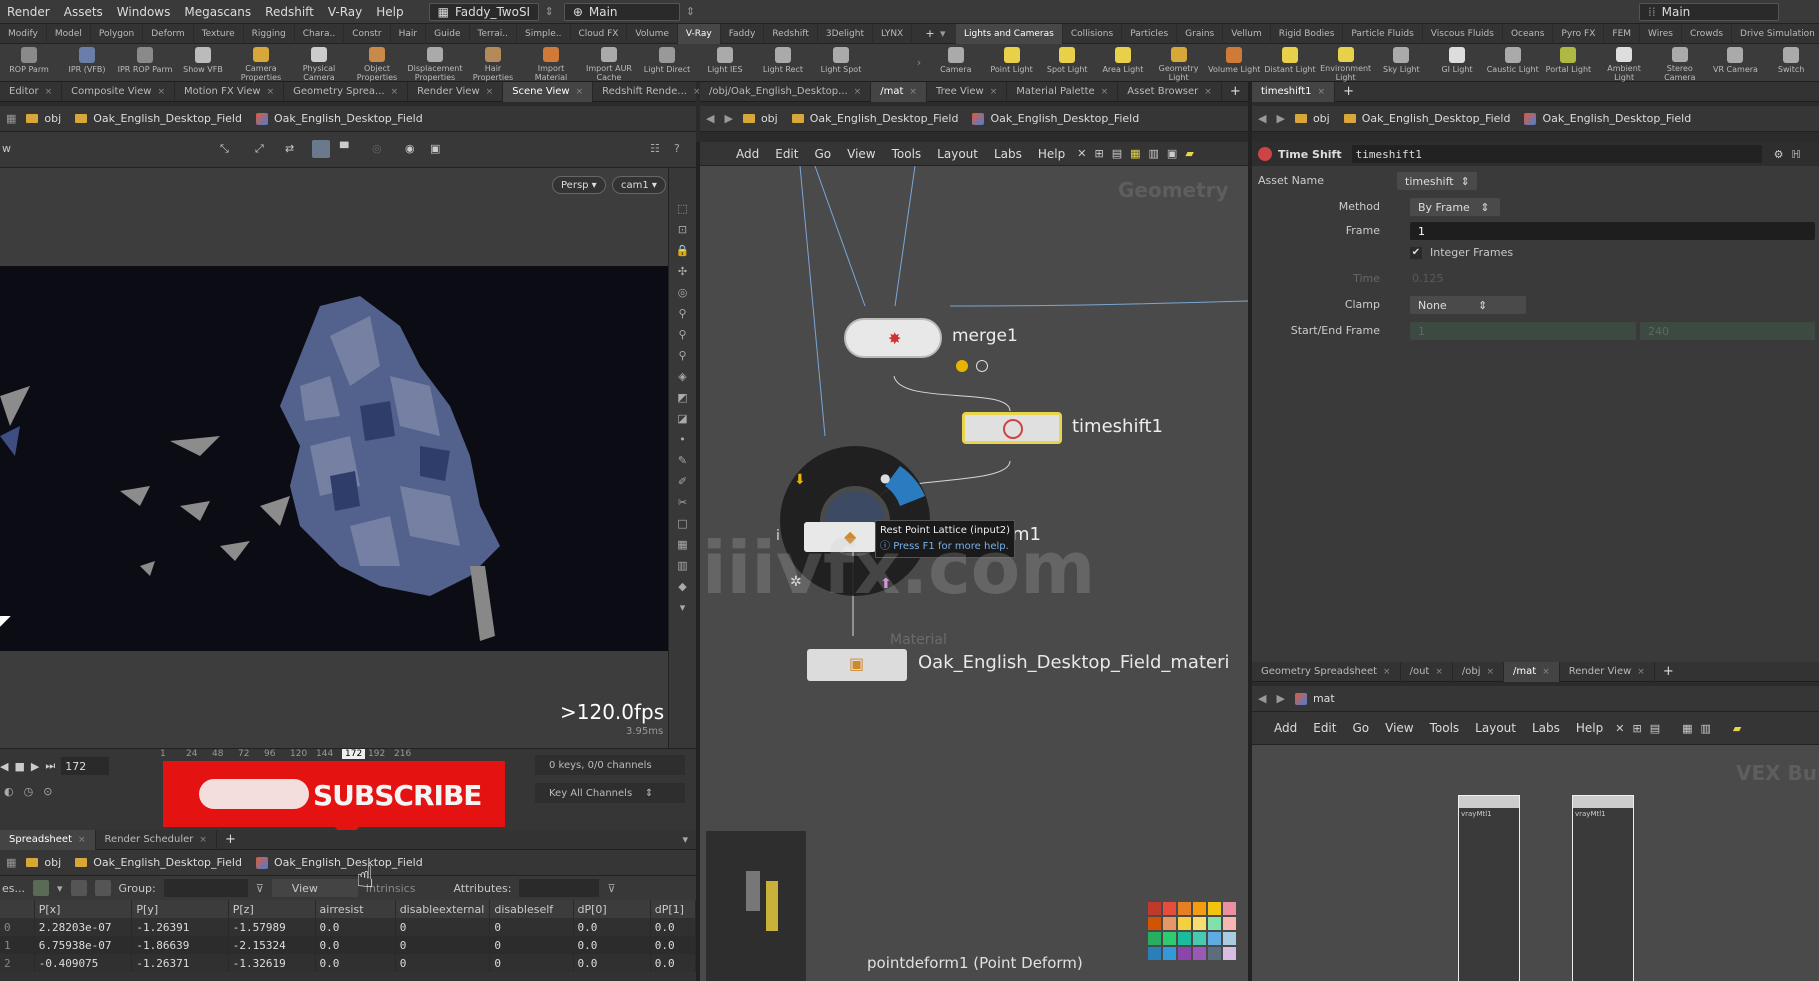 This screenshot has height=981, width=1819. I want to click on column-header: disableexternal, so click(443, 909).